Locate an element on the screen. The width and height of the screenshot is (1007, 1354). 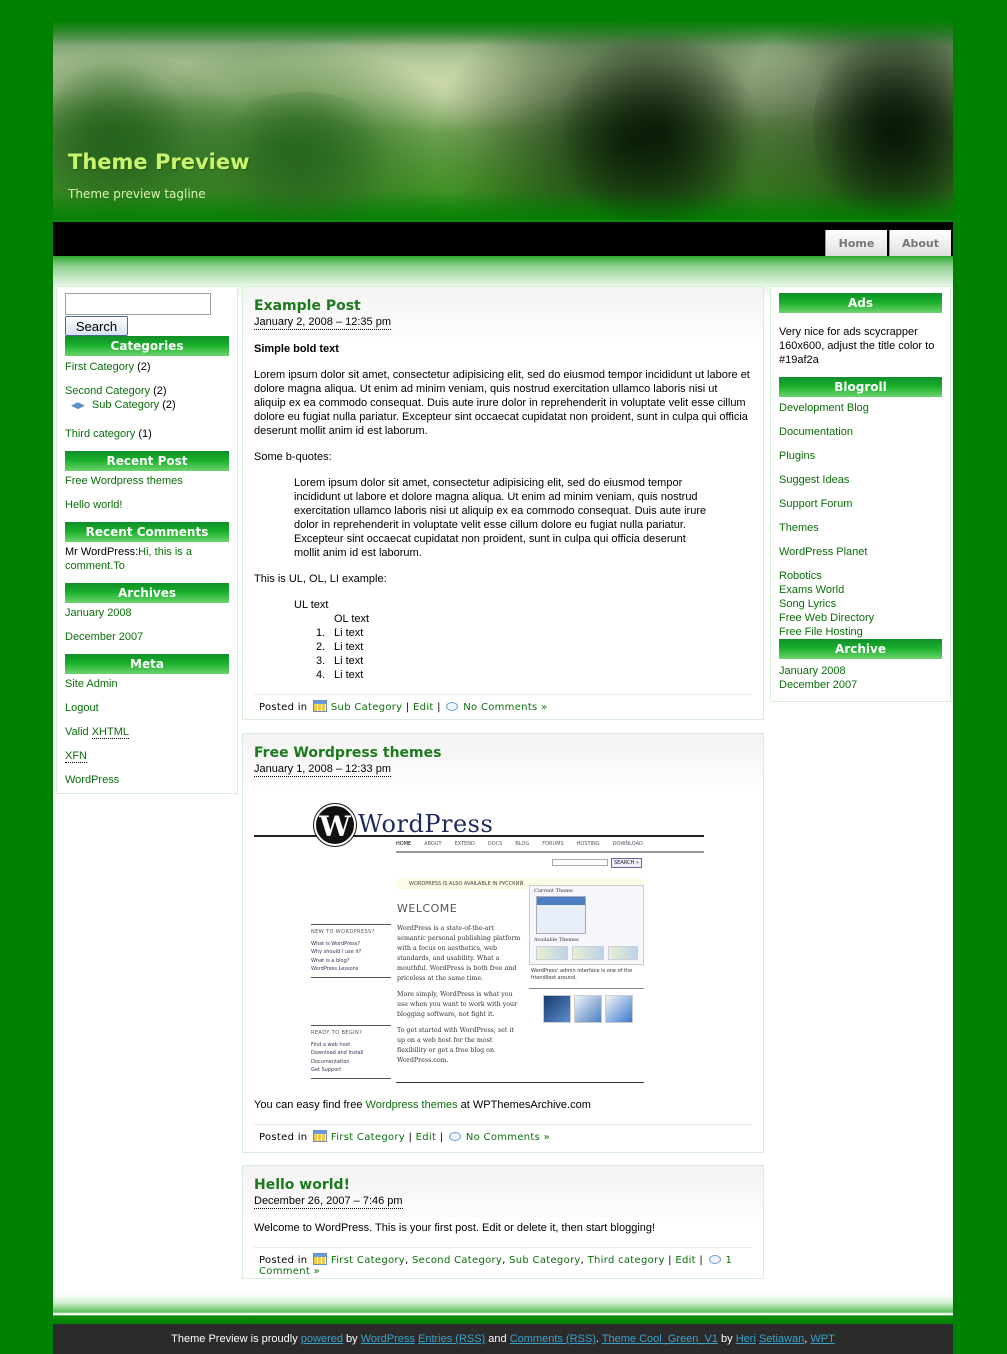
recent-comment-item: Mr WordPress:Hi, this is a comment.To is located at coordinates (147, 559).